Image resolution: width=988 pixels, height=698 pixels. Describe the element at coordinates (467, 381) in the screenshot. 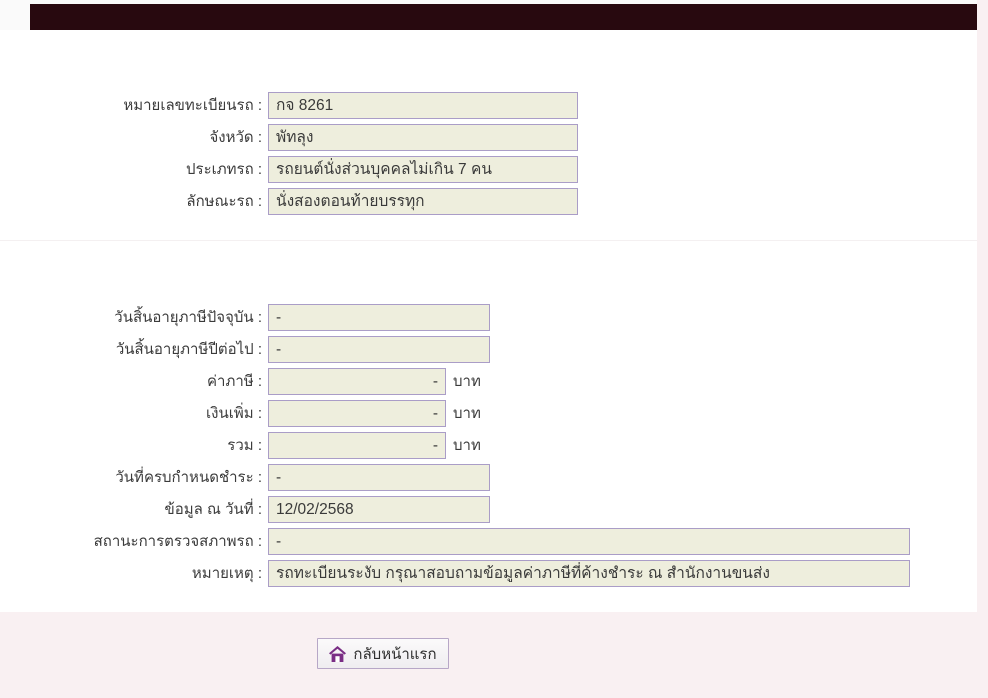

I see `tax-amount-unit: บาท` at that location.